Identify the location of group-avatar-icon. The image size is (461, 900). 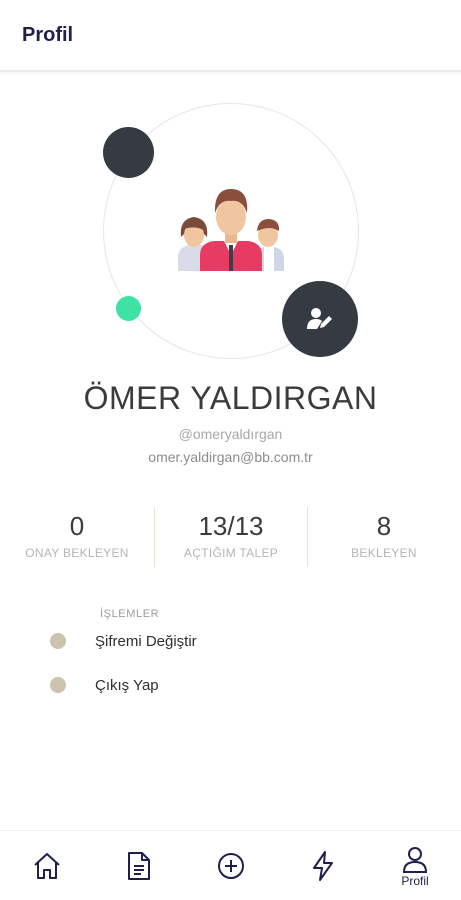
(231, 230).